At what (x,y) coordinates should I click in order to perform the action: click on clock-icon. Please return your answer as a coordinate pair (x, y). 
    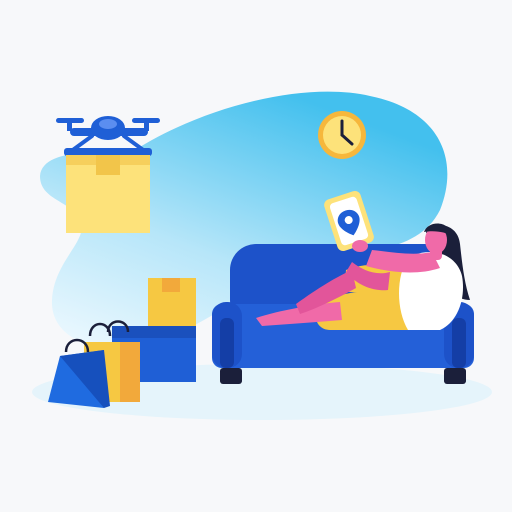
    Looking at the image, I should click on (342, 135).